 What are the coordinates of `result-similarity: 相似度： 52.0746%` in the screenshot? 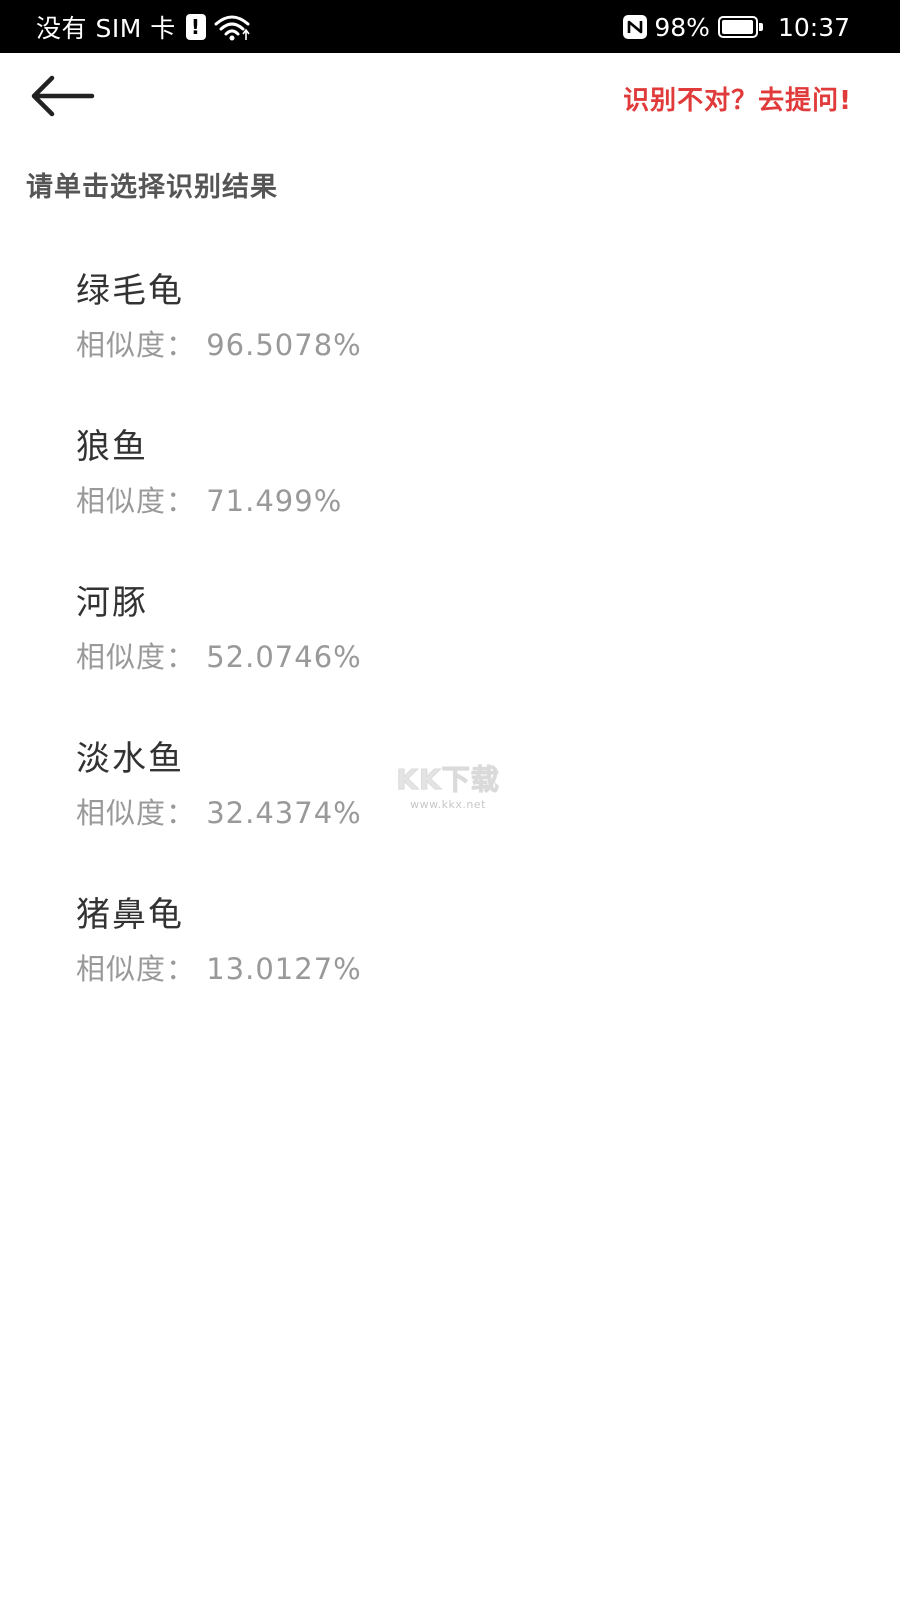 It's located at (219, 657).